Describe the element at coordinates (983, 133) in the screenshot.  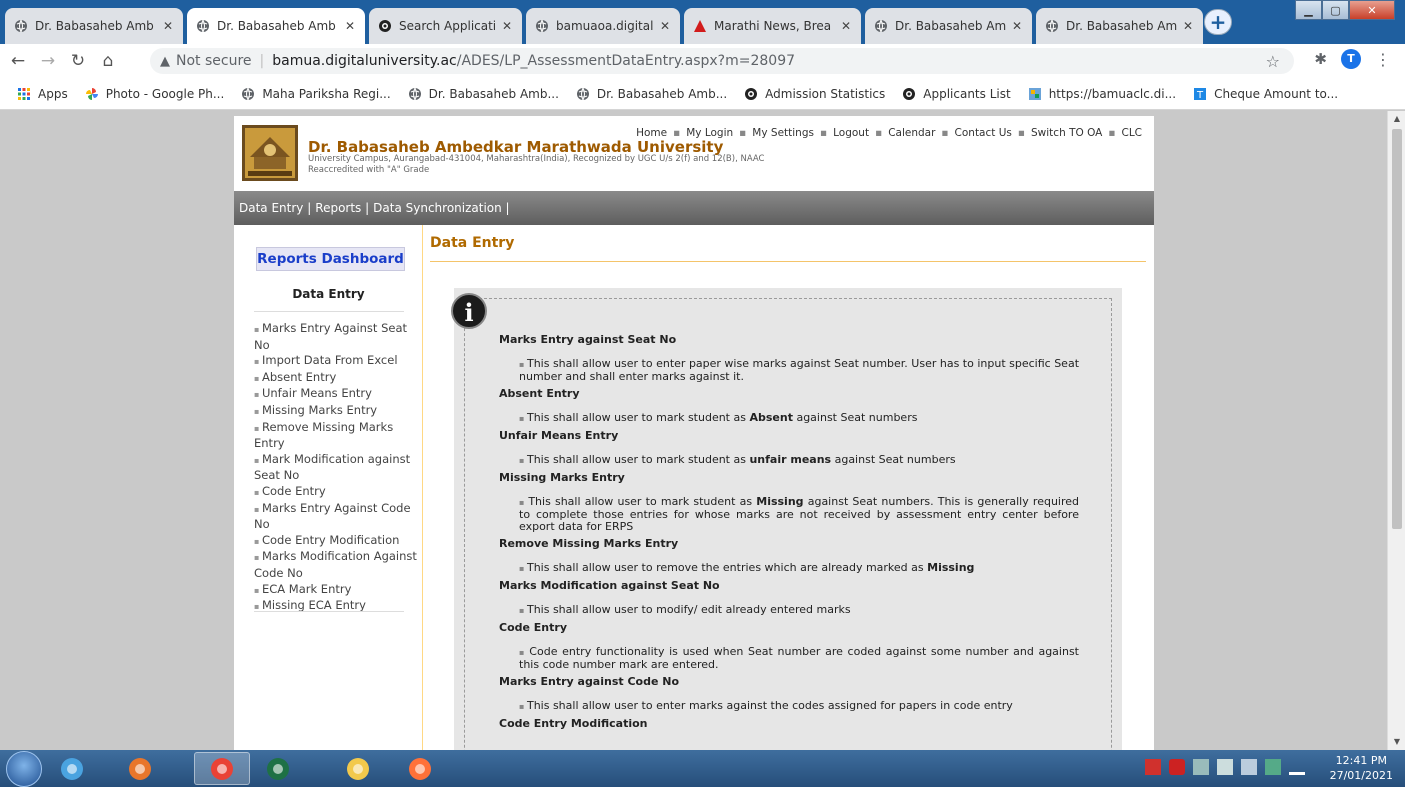
I see `top-link: Contact Us` at that location.